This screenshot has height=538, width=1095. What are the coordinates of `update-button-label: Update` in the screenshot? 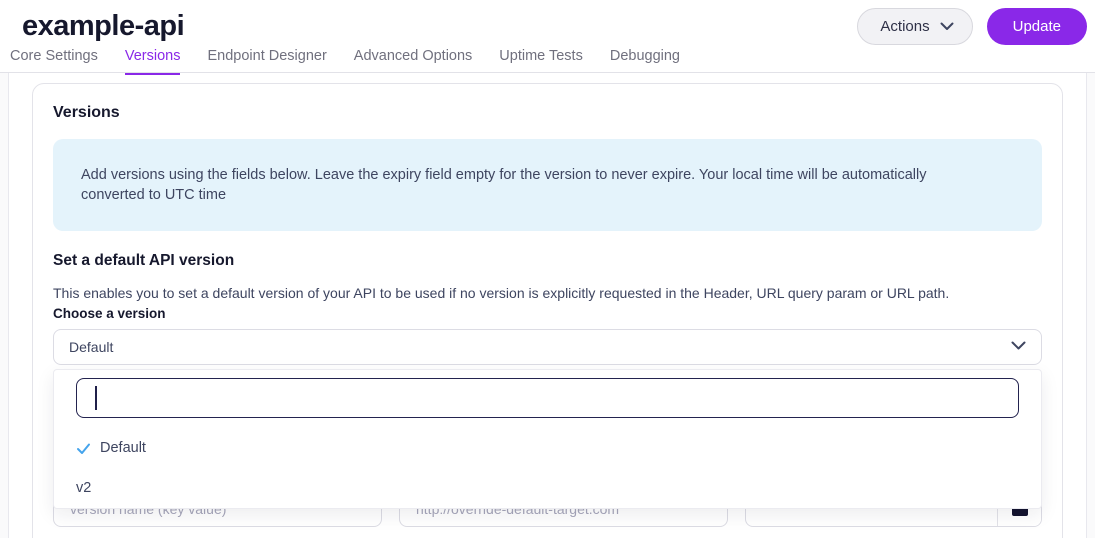 It's located at (1036, 26).